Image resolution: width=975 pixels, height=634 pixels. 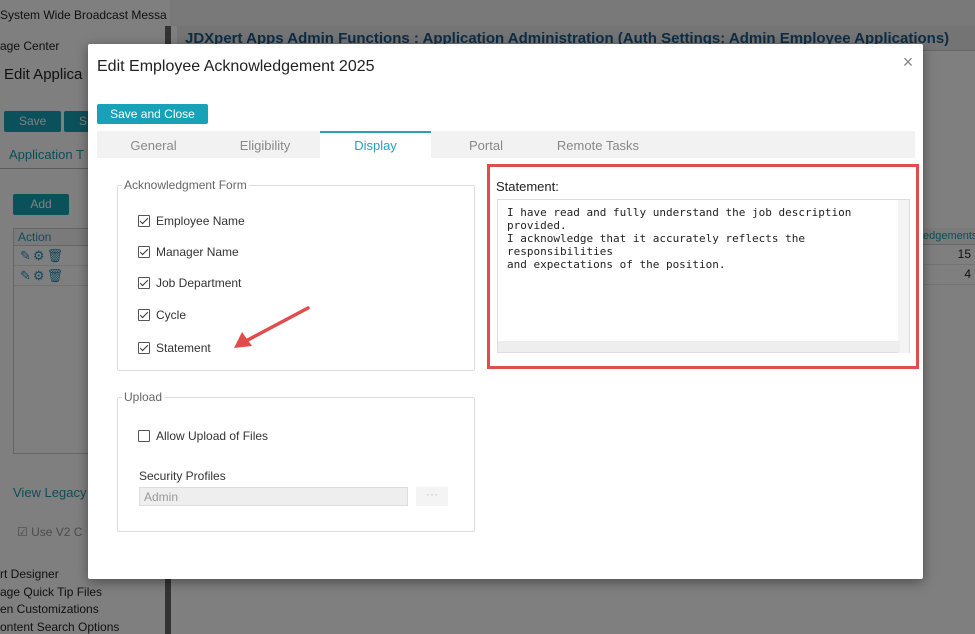 What do you see at coordinates (265, 144) in the screenshot?
I see `tab-eligibility: Eligibility` at bounding box center [265, 144].